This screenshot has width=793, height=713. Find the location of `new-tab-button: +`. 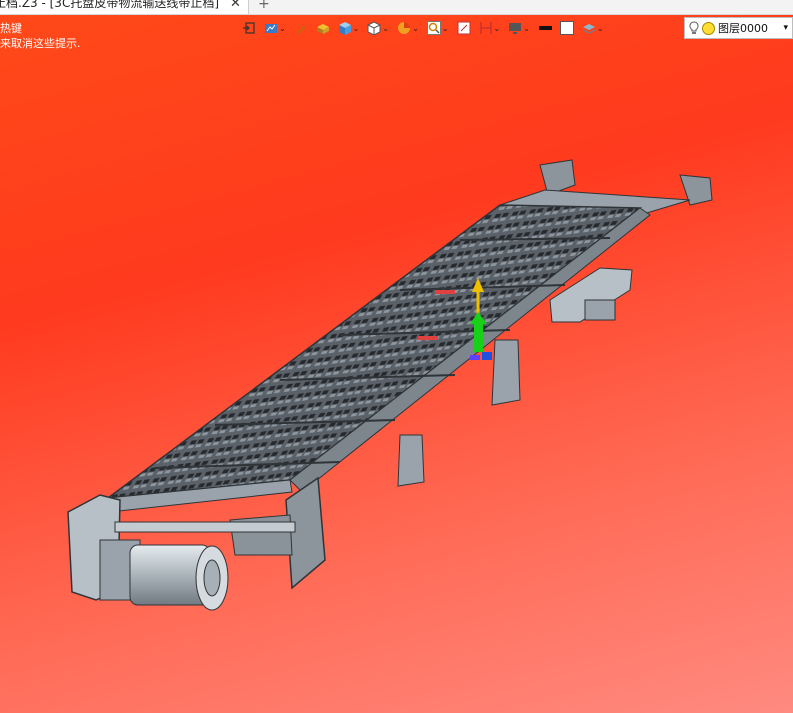

new-tab-button: + is located at coordinates (264, 6).